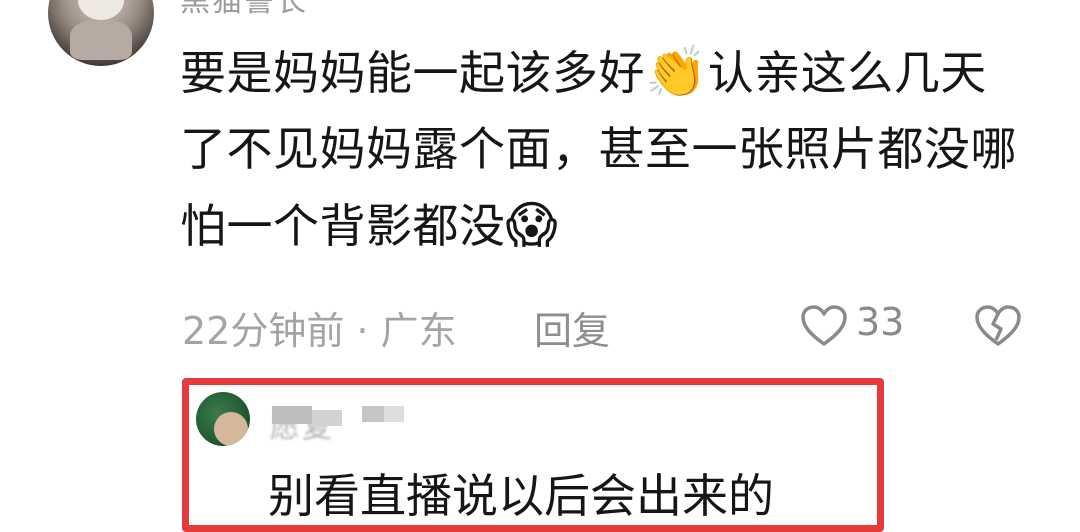  Describe the element at coordinates (532, 225) in the screenshot. I see `scream-emoji: 😱` at that location.